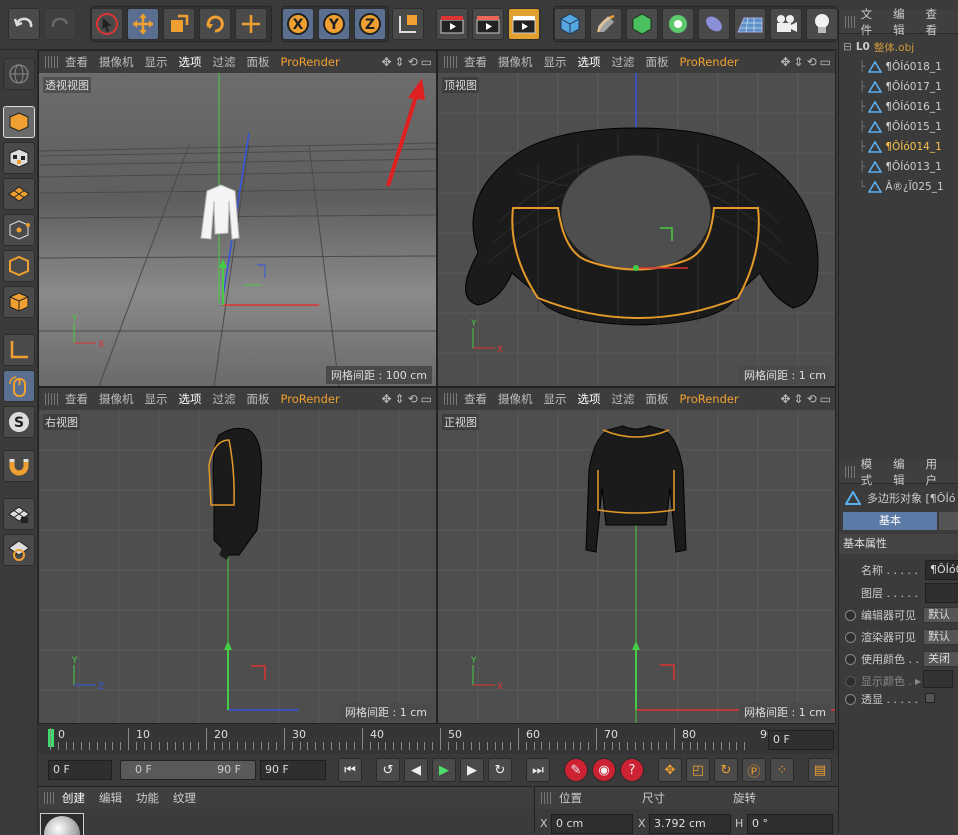 The height and width of the screenshot is (835, 958). What do you see at coordinates (416, 770) in the screenshot?
I see `prev-frame-button: ◀` at bounding box center [416, 770].